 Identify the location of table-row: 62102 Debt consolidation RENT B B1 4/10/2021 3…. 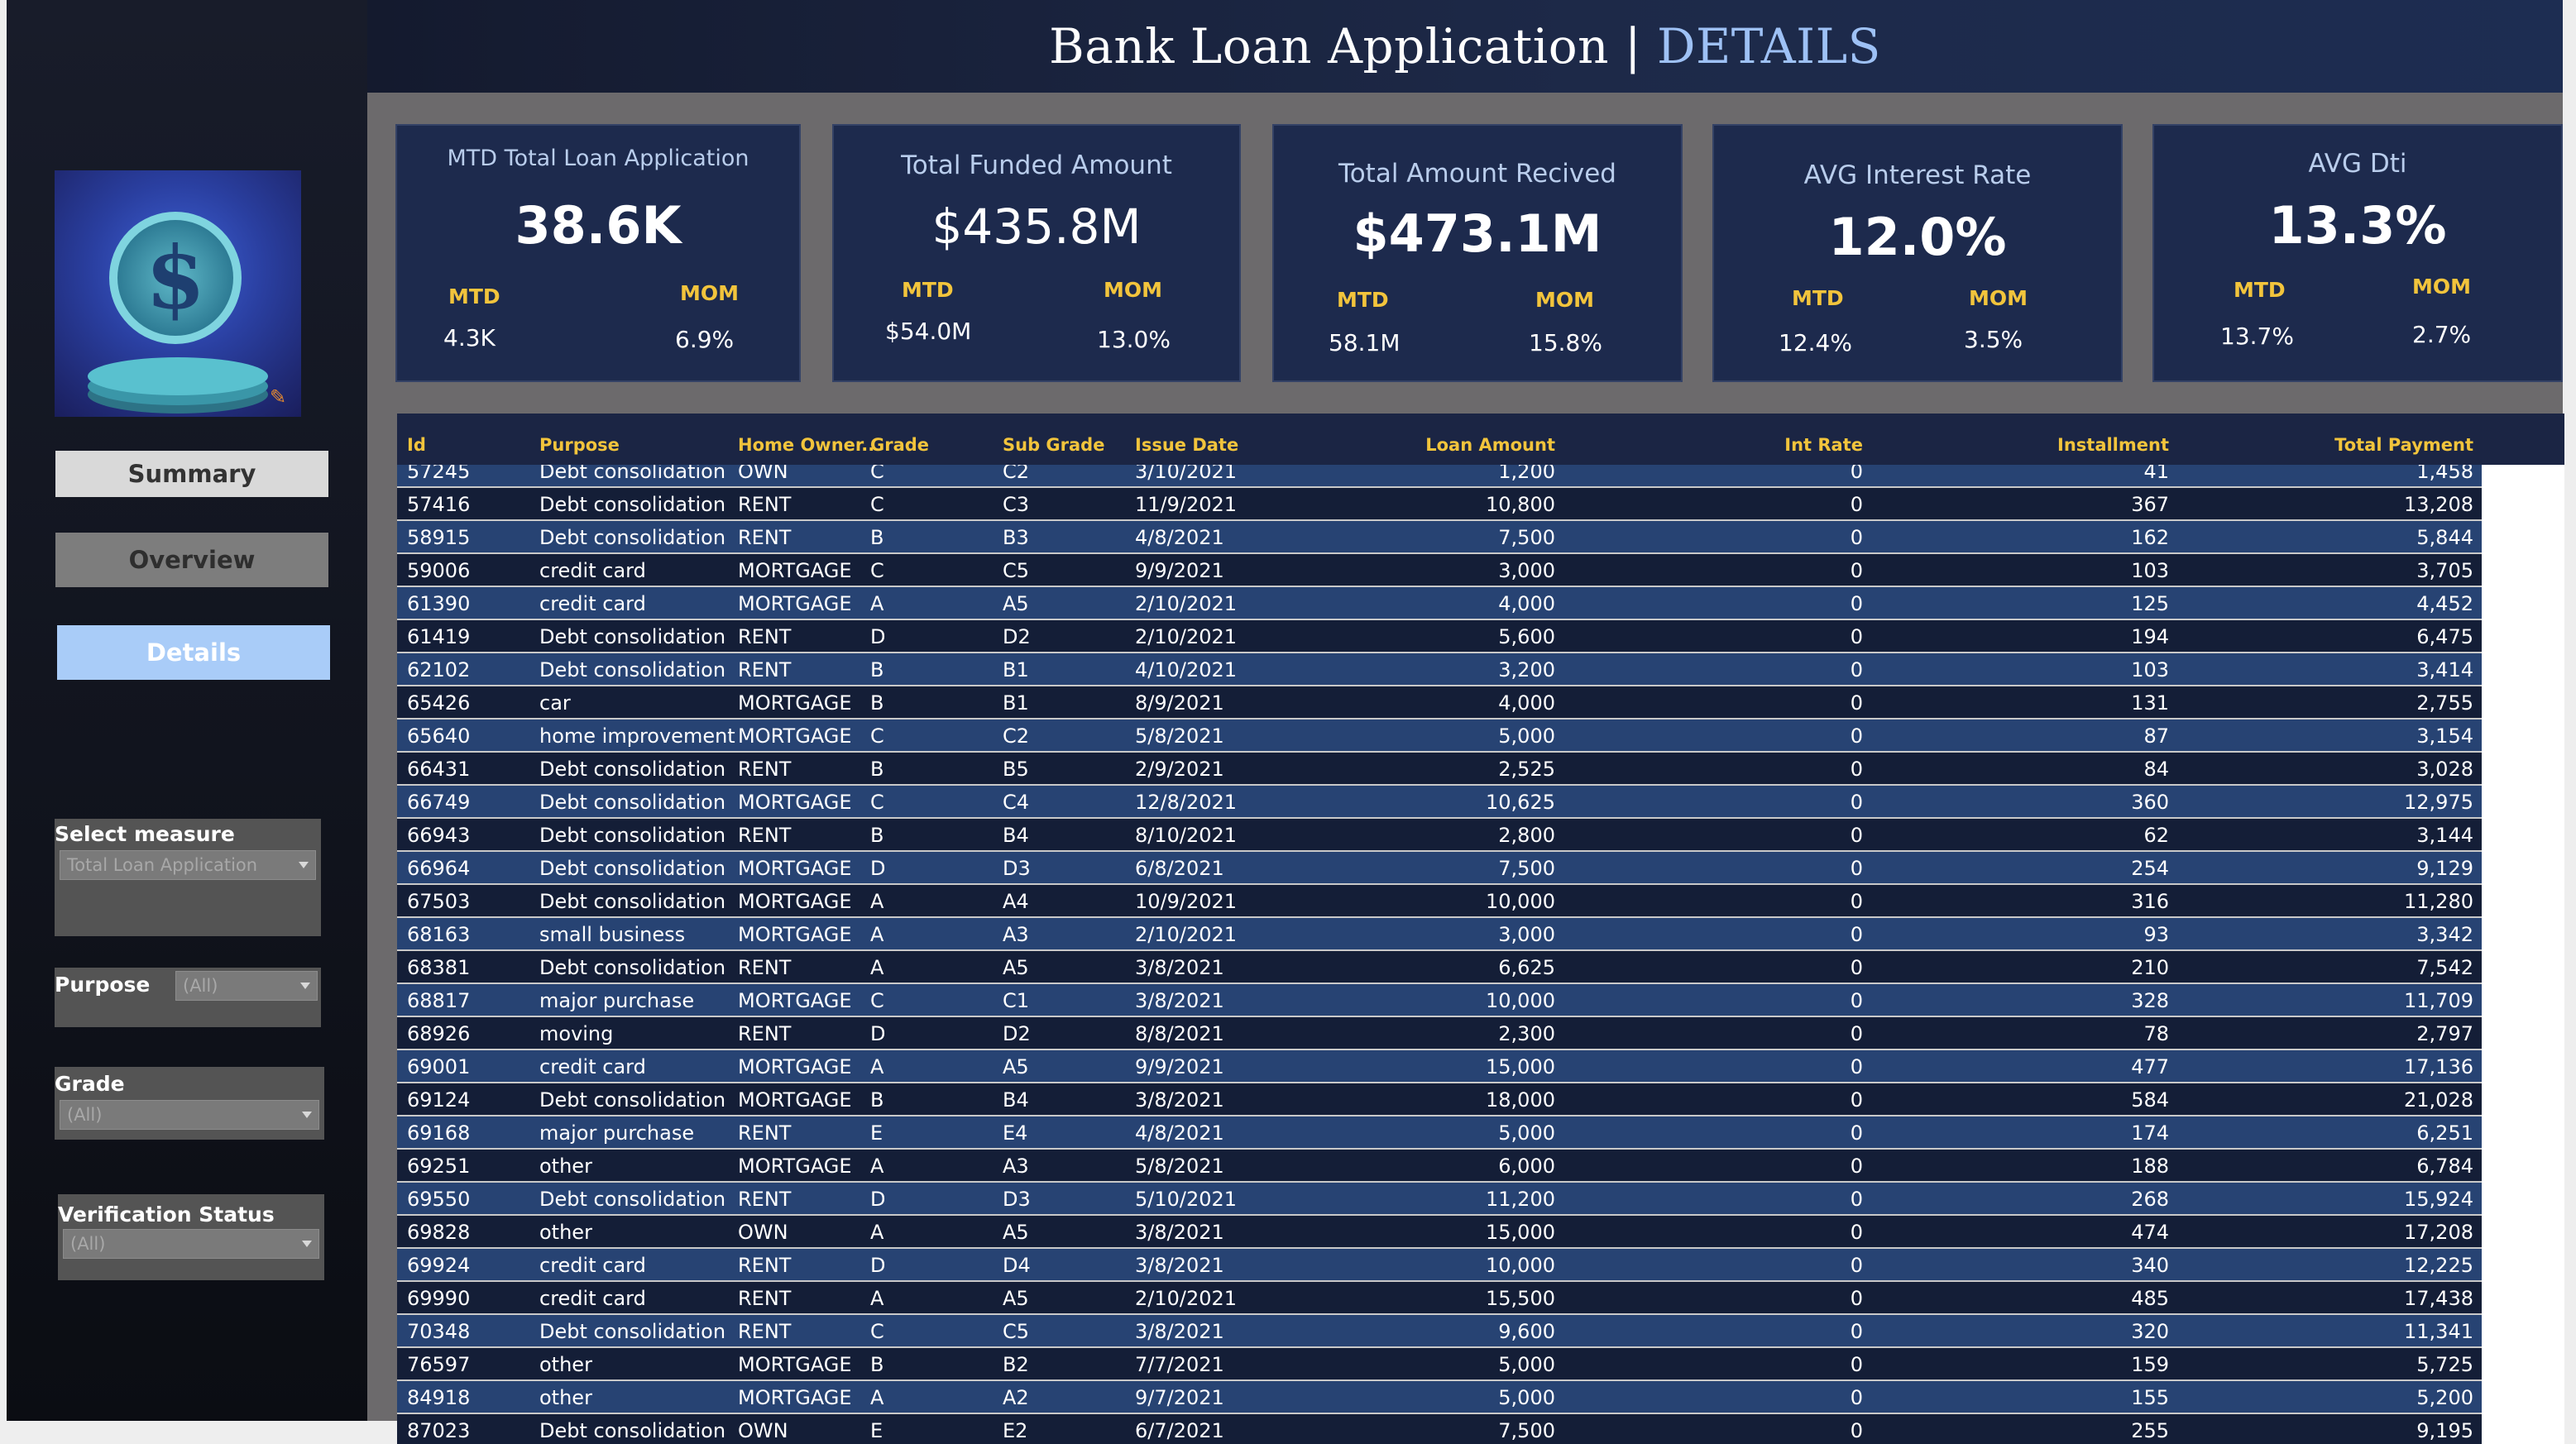
(1439, 669).